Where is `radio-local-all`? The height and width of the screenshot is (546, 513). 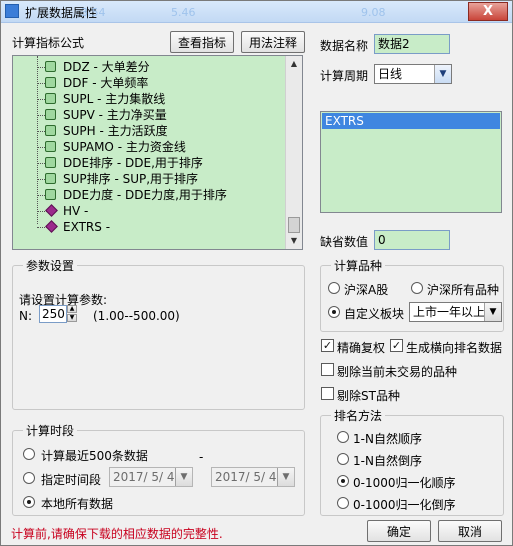
radio-local-all is located at coordinates (29, 502).